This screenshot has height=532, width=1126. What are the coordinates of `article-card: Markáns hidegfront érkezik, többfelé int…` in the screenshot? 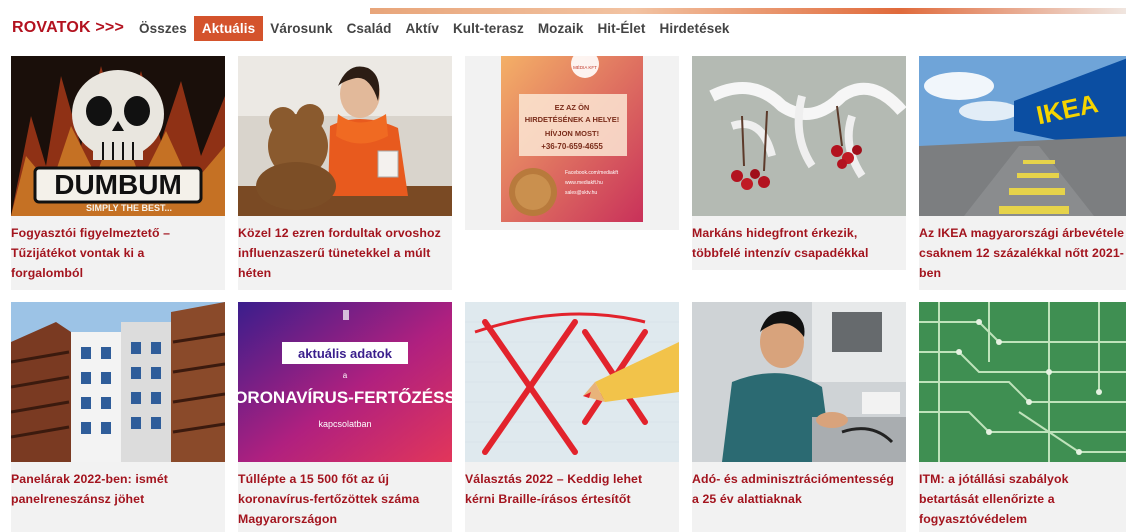 It's located at (799, 163).